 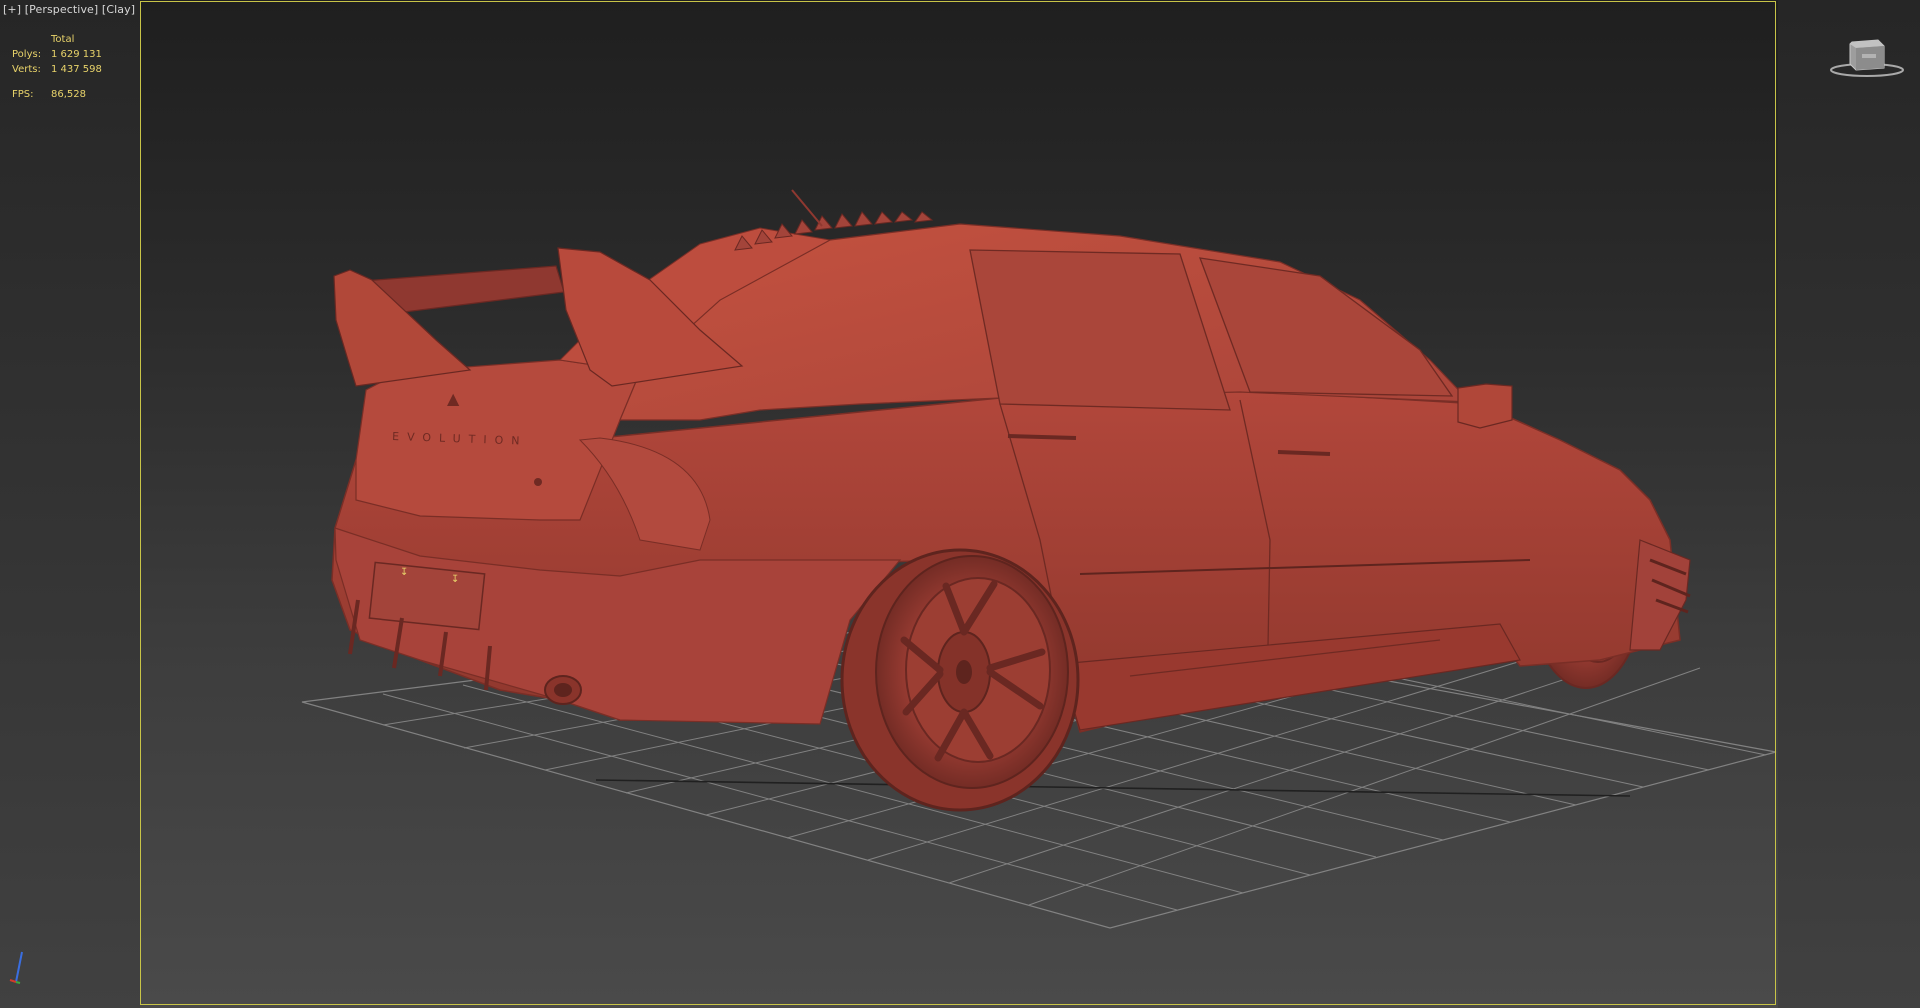 What do you see at coordinates (960, 680) in the screenshot?
I see `rear-wheel` at bounding box center [960, 680].